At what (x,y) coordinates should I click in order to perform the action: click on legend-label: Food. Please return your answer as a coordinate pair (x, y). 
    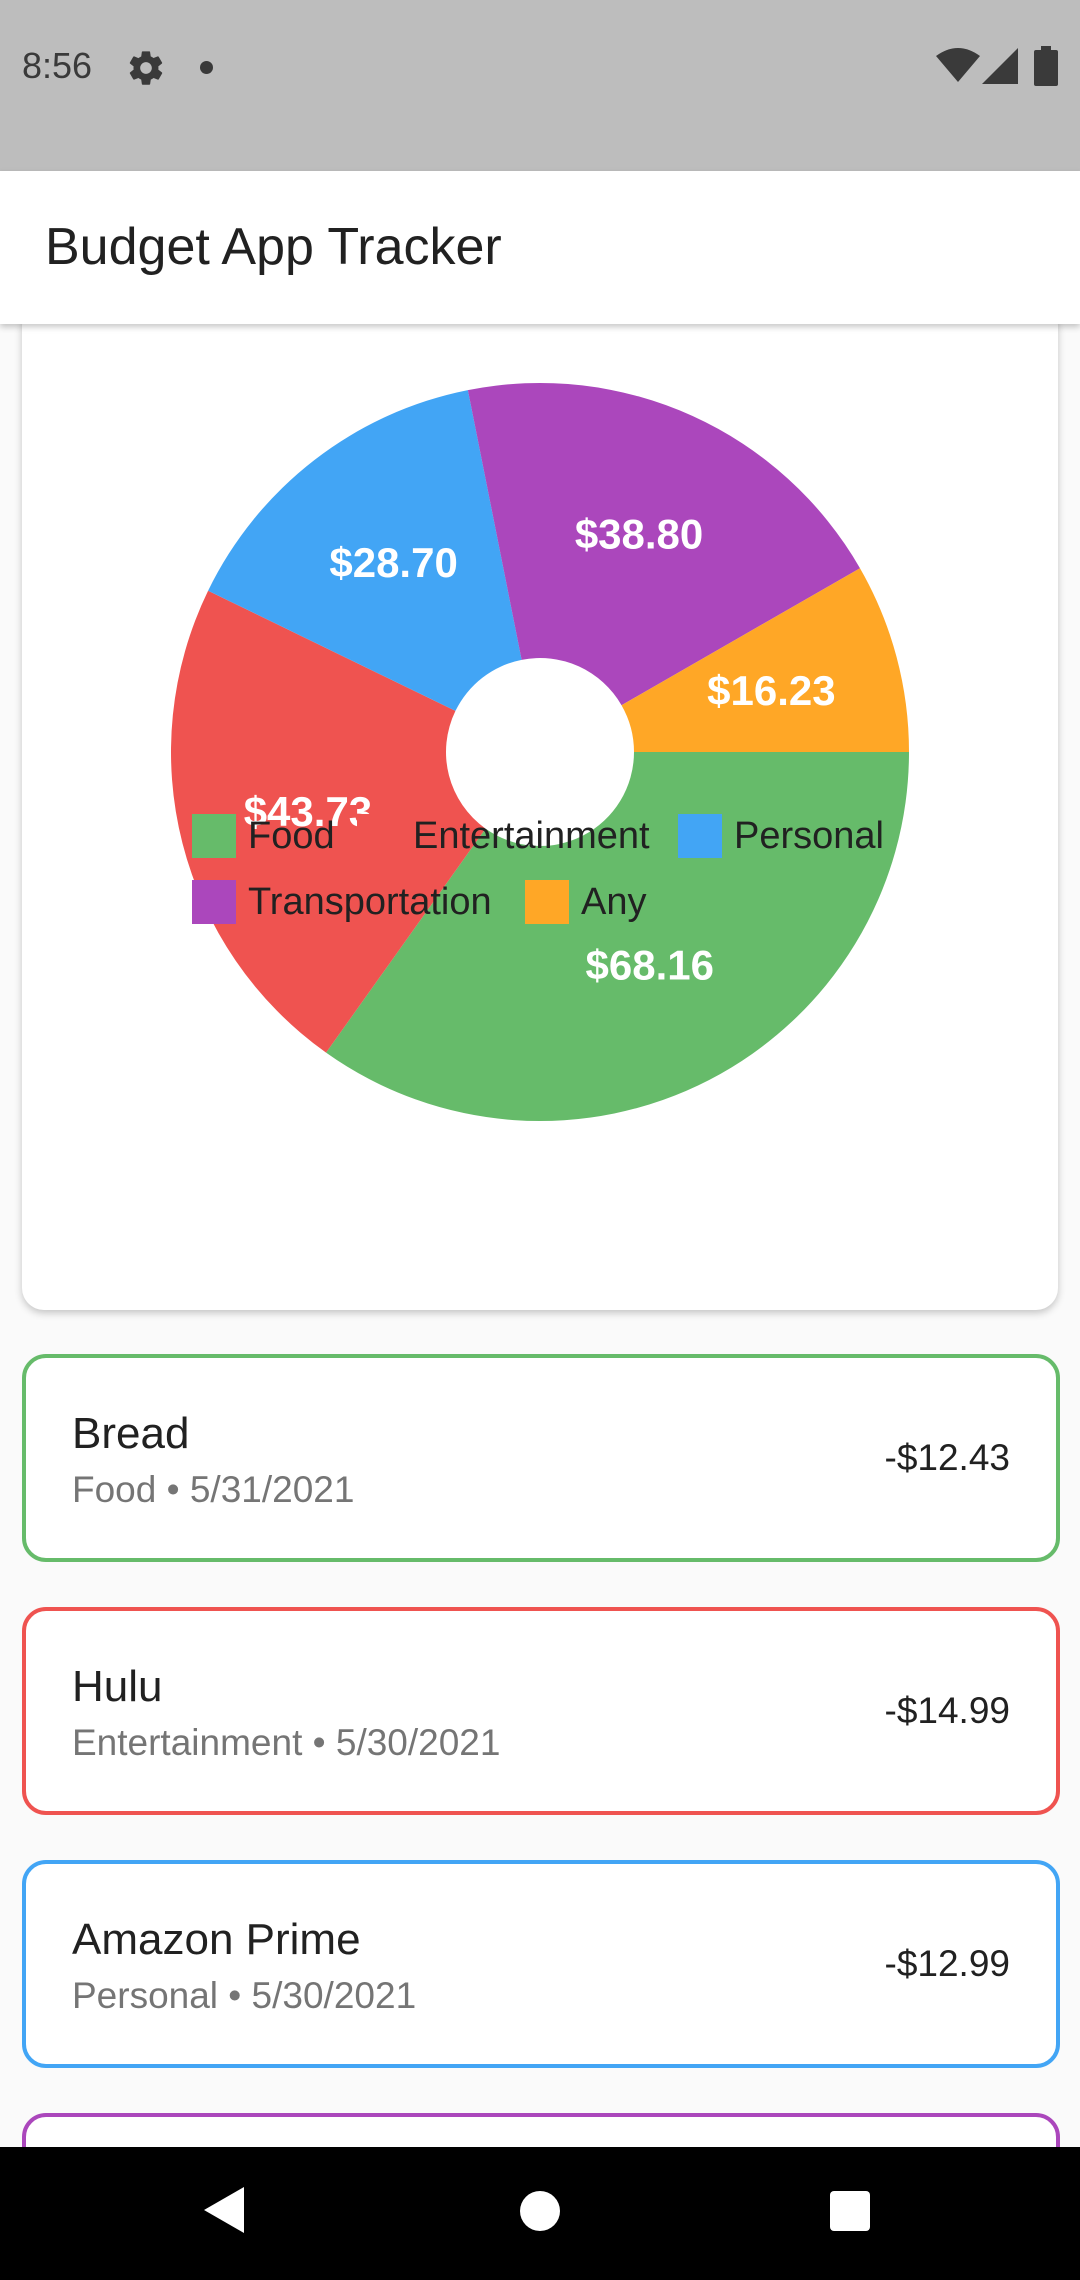
    Looking at the image, I should click on (291, 836).